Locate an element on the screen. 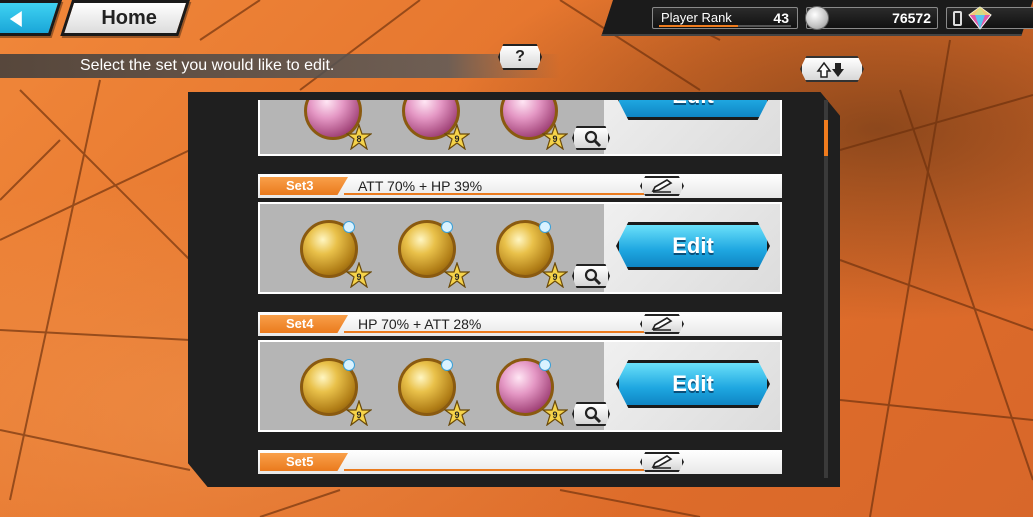 This screenshot has height=517, width=1033. player-rank-progress-fill is located at coordinates (699, 26).